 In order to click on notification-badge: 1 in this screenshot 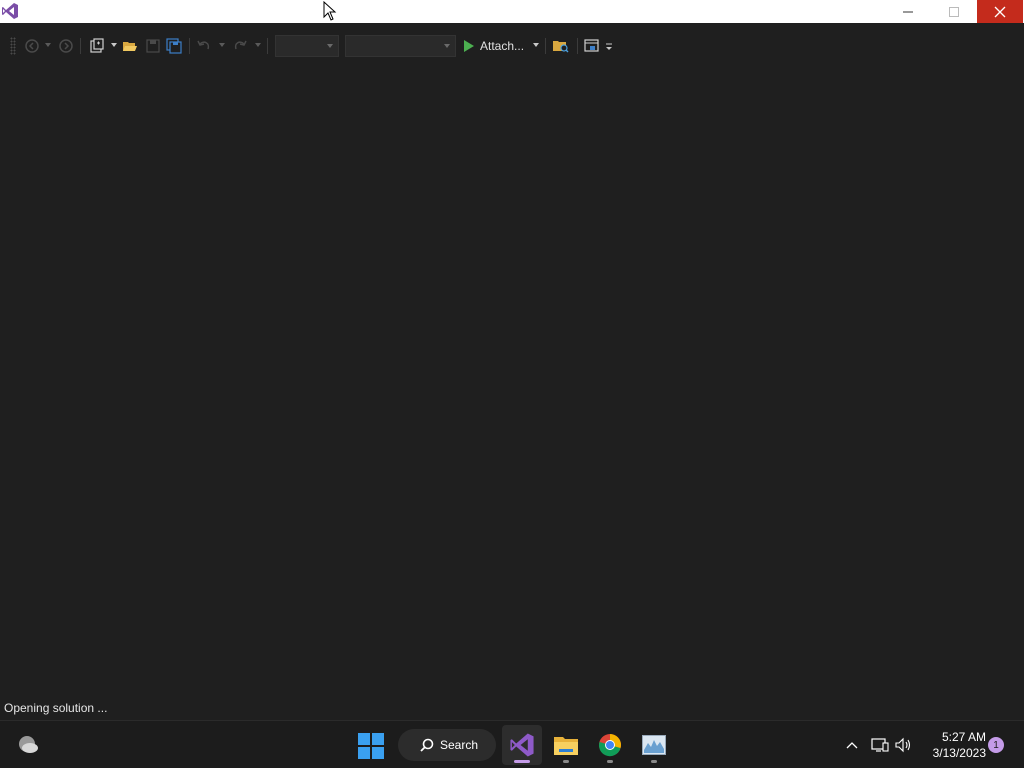, I will do `click(996, 745)`.